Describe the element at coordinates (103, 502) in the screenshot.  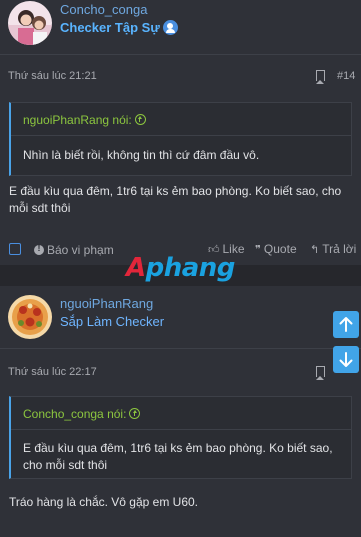
I see `post-message: Tráo hàng là chắc. Vô gặp em U60.` at that location.